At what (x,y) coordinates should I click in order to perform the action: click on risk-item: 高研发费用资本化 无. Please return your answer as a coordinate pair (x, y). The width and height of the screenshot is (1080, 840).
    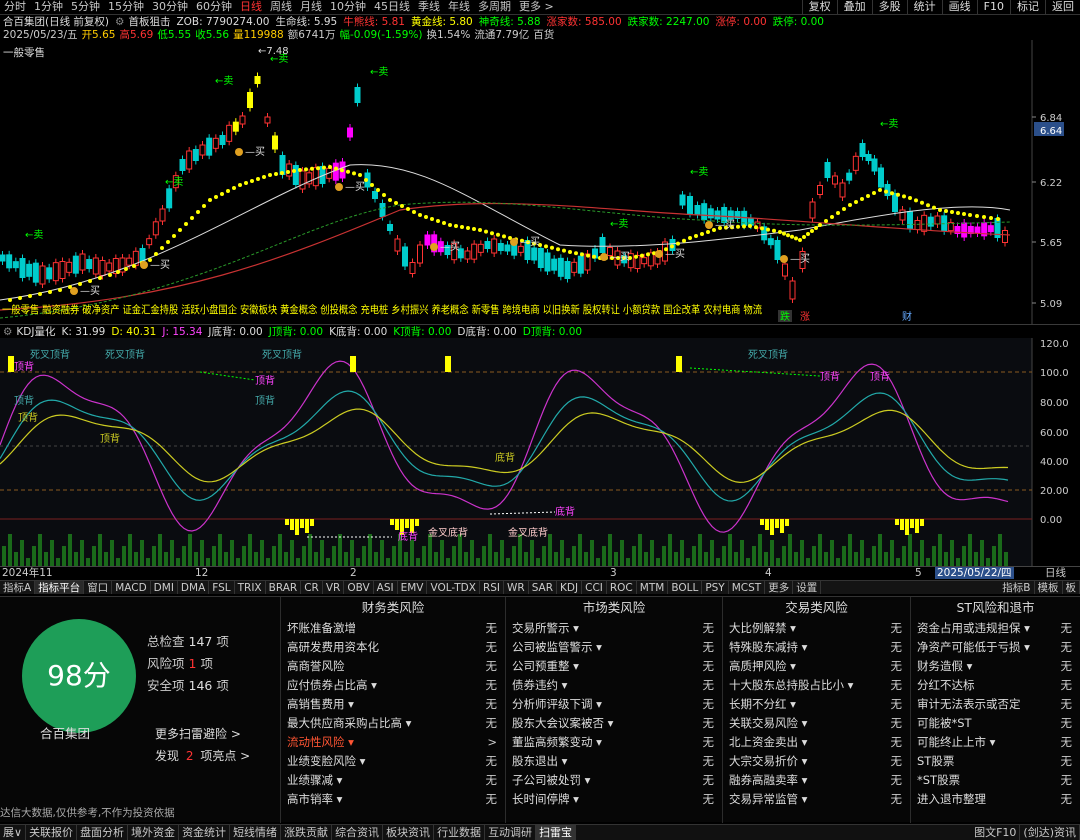
    Looking at the image, I should click on (393, 647).